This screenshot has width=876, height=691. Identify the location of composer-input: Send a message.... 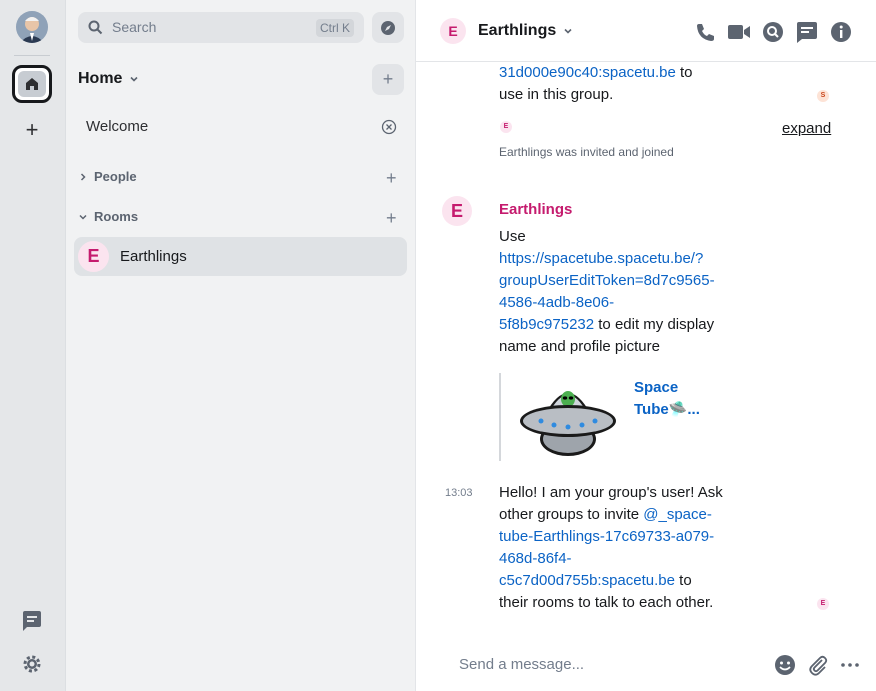
(521, 664).